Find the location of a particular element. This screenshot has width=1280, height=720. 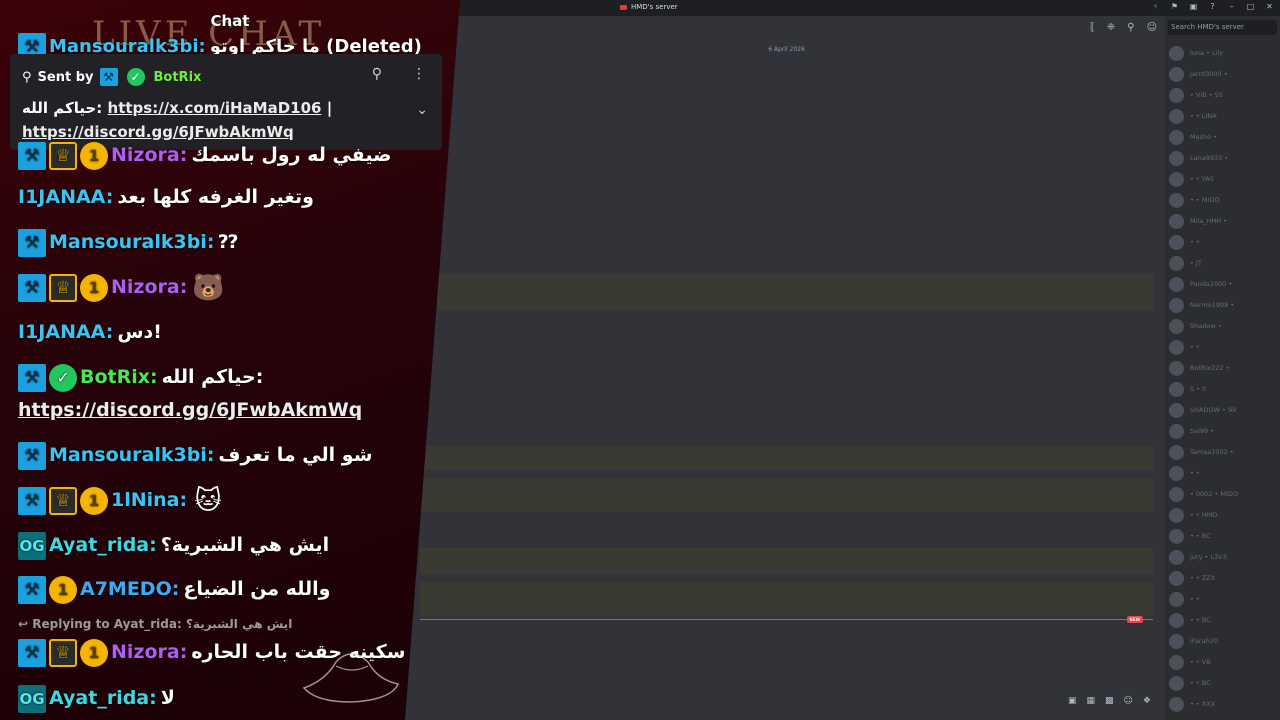

member-name: • JT is located at coordinates (1196, 263).